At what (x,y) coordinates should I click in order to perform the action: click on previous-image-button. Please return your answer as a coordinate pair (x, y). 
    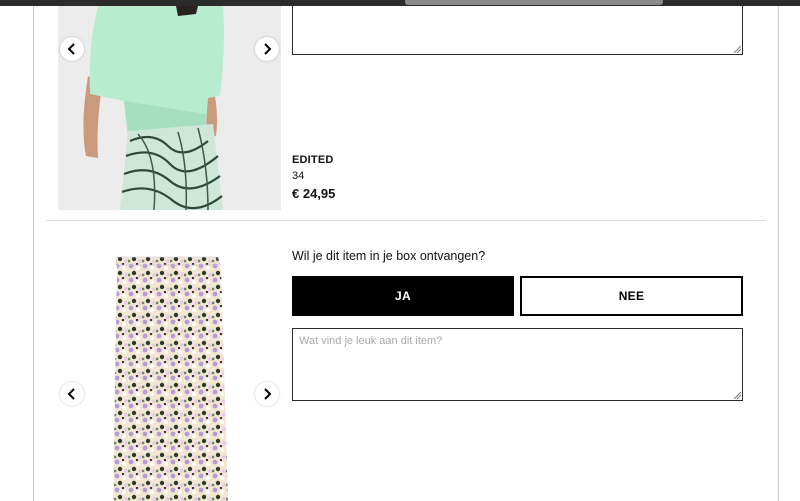
    Looking at the image, I should click on (72, 49).